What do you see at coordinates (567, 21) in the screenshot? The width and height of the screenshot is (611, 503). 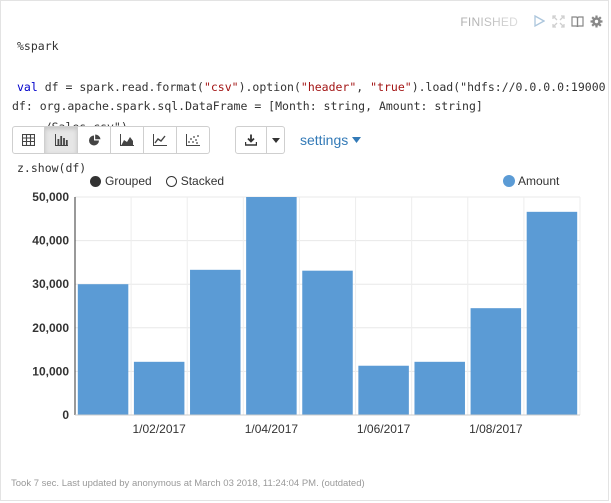 I see `paragraph-controls` at bounding box center [567, 21].